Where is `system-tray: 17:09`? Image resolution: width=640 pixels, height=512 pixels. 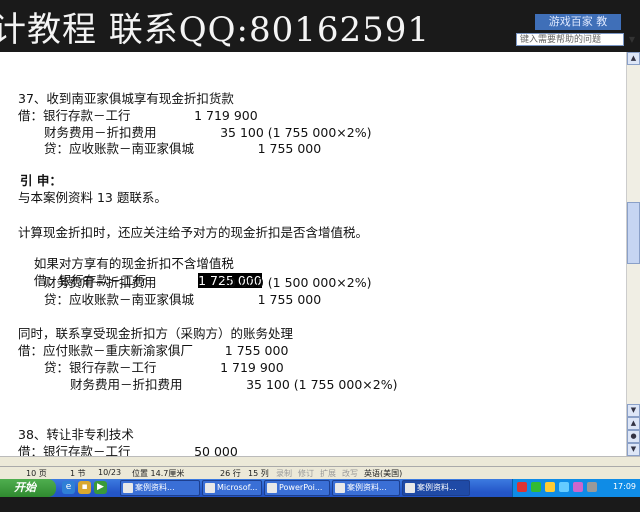 system-tray: 17:09 is located at coordinates (576, 488).